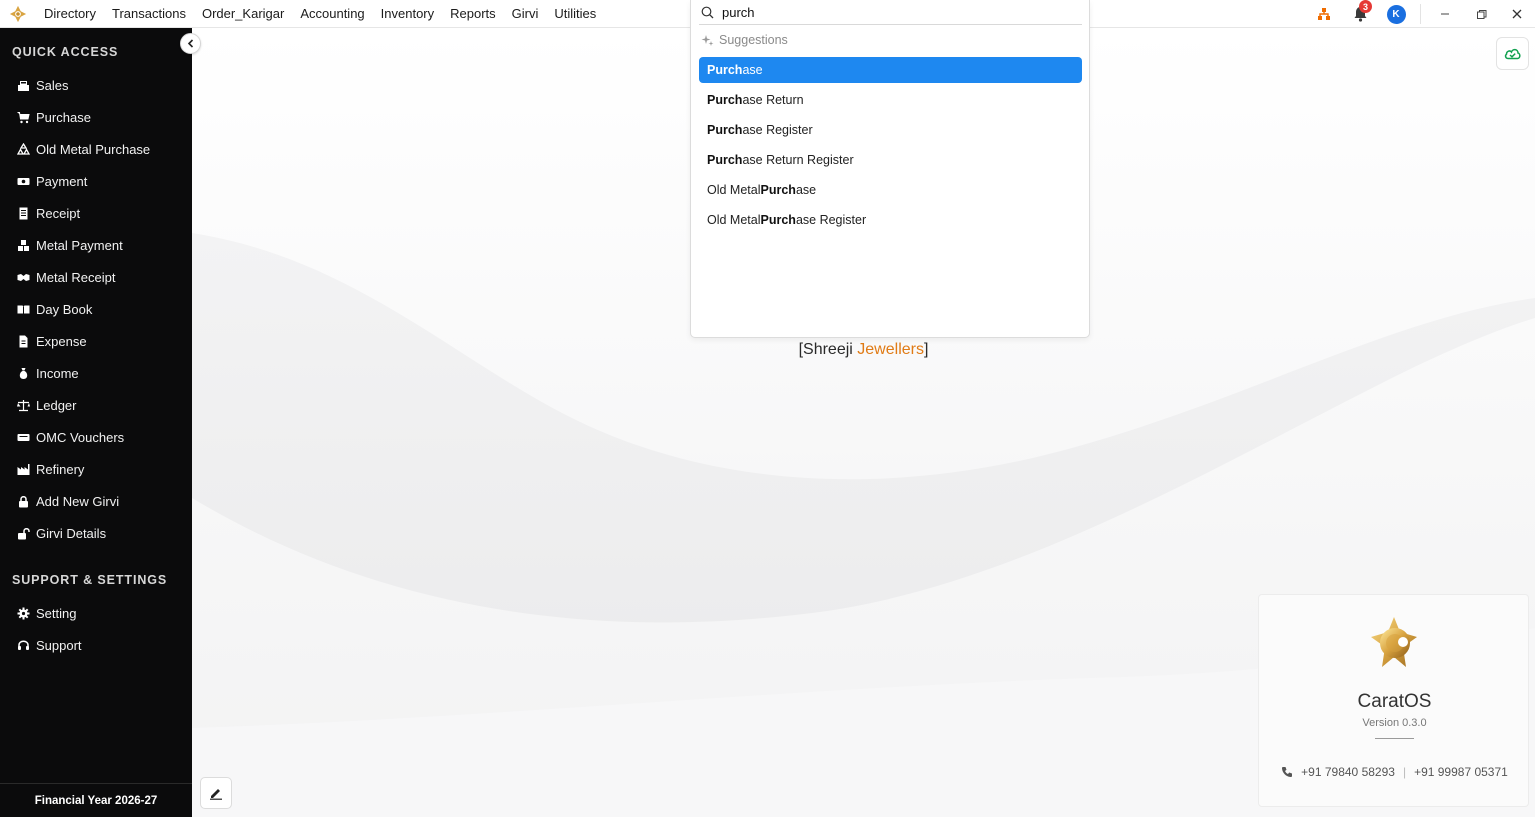 The image size is (1535, 817). I want to click on sidebar-item-ledger: Ledger, so click(96, 405).